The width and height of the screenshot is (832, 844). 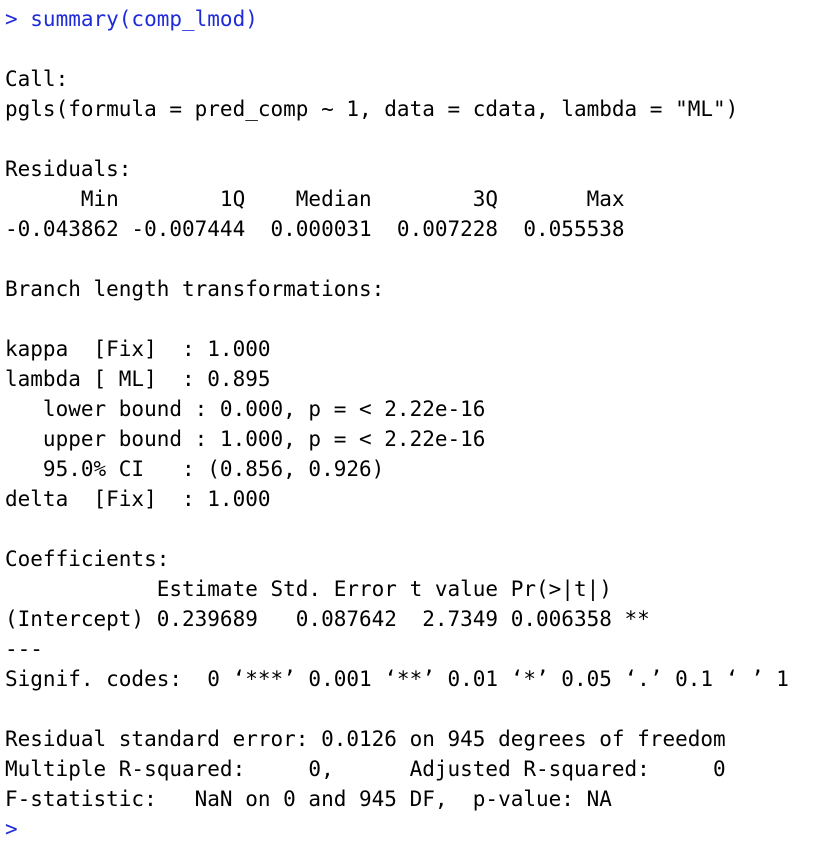 I want to click on residuals-heading: Residuals:, so click(x=68, y=169).